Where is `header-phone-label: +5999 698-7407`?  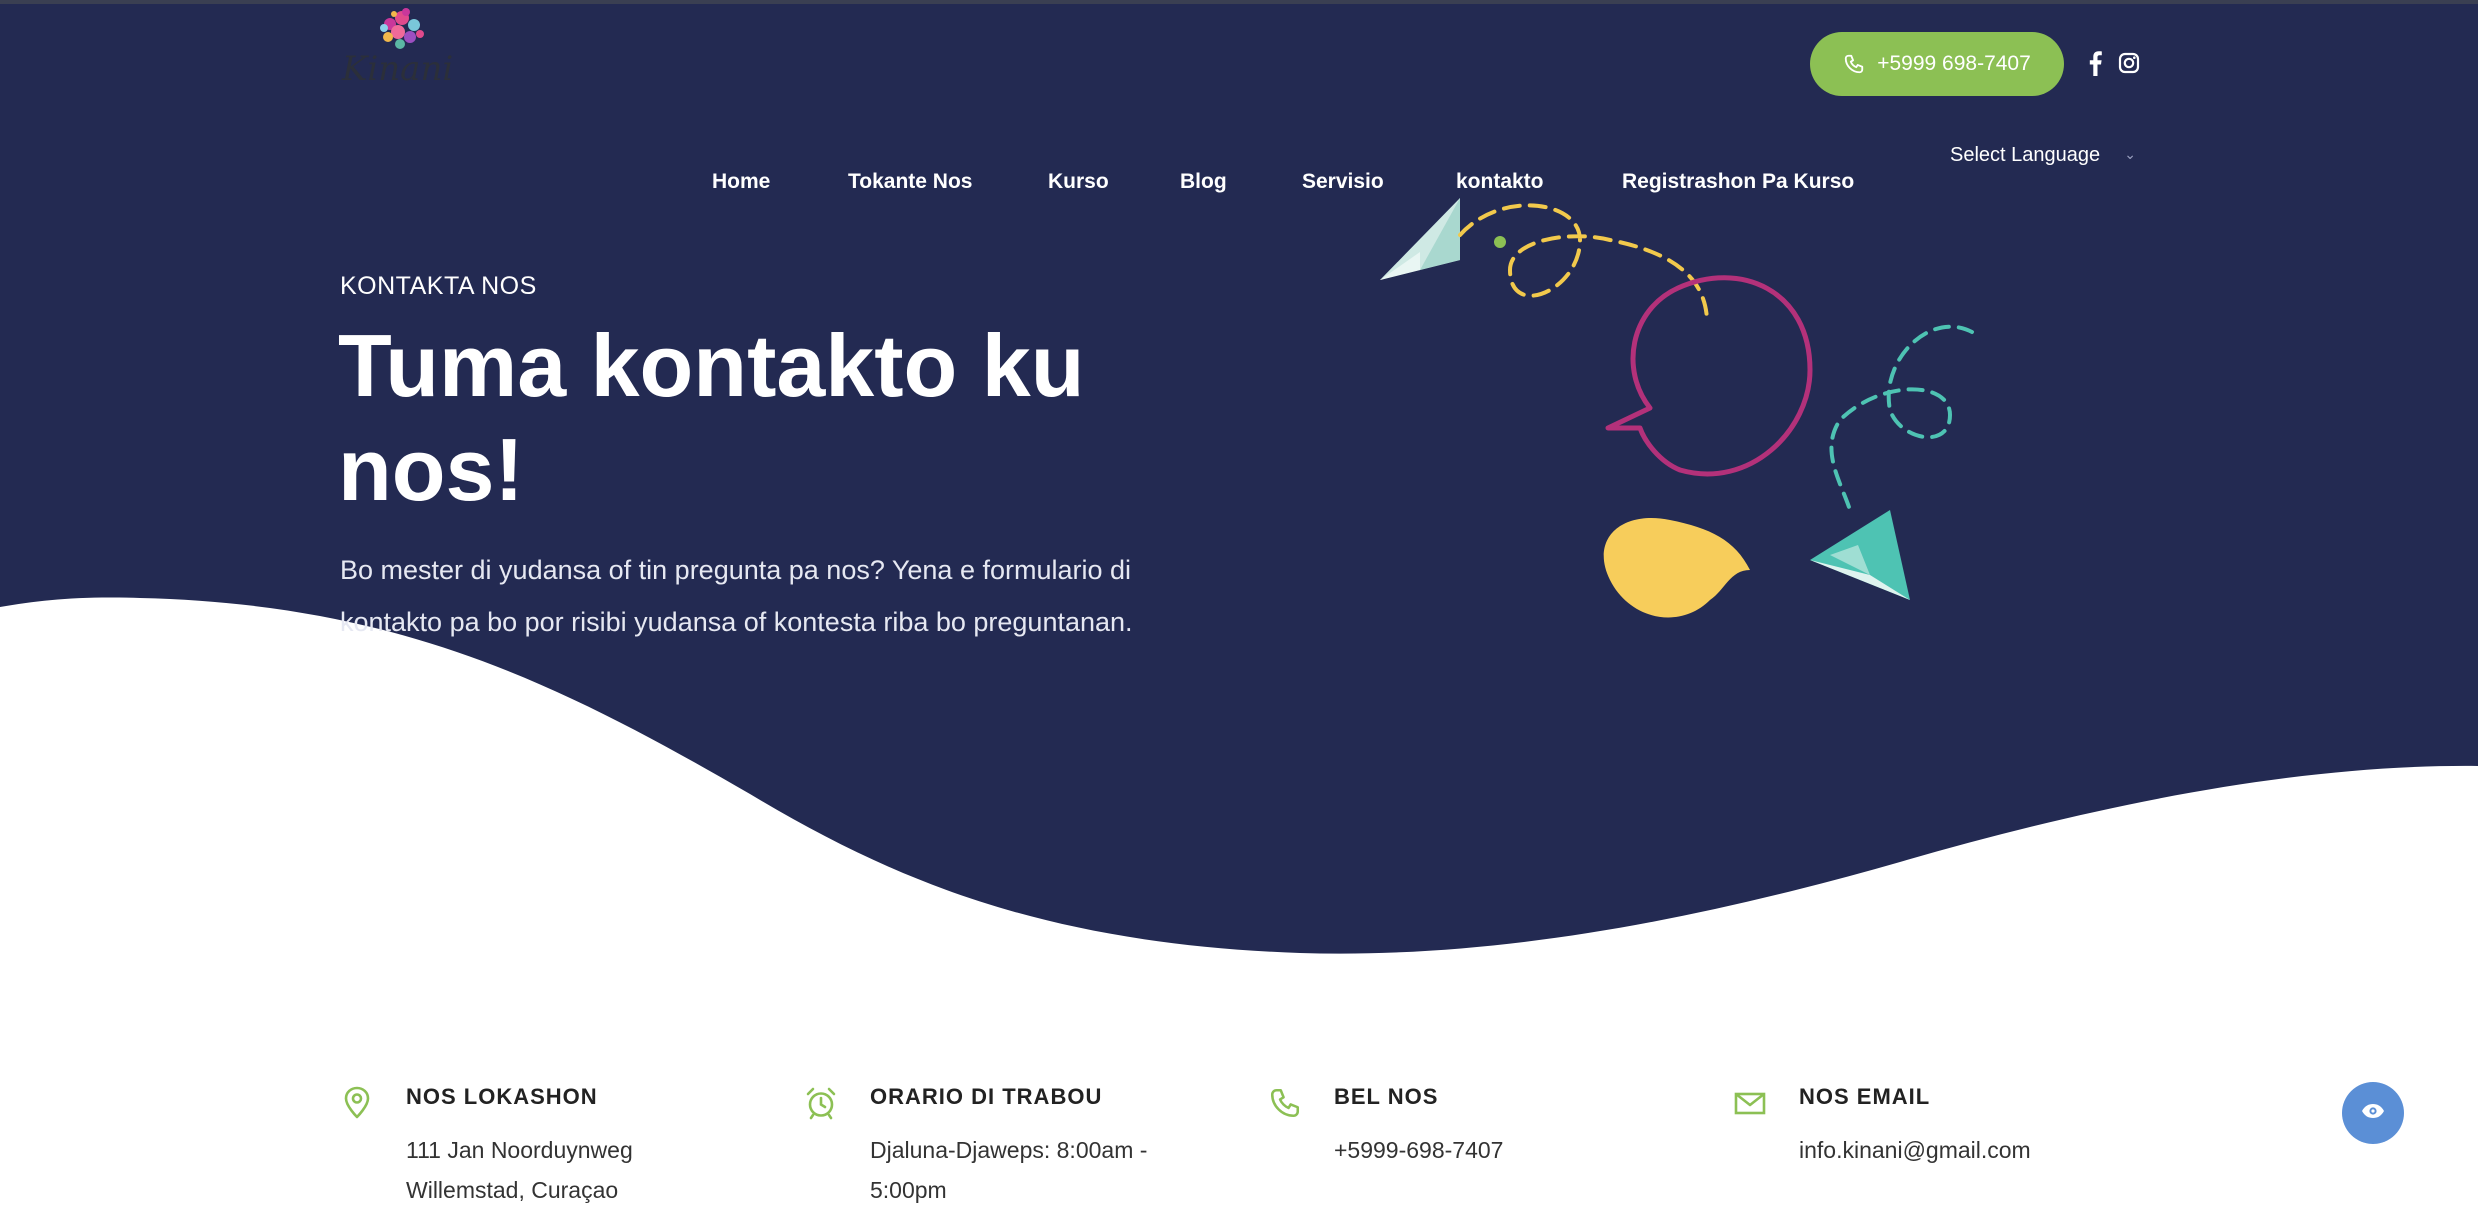
header-phone-label: +5999 698-7407 is located at coordinates (1954, 63).